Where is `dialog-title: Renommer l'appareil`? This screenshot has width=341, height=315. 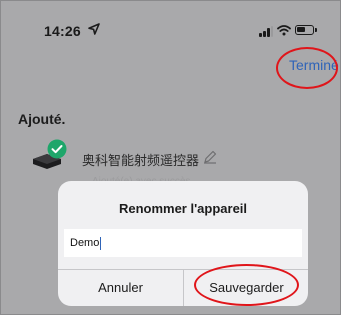
dialog-title: Renommer l'appareil is located at coordinates (183, 208).